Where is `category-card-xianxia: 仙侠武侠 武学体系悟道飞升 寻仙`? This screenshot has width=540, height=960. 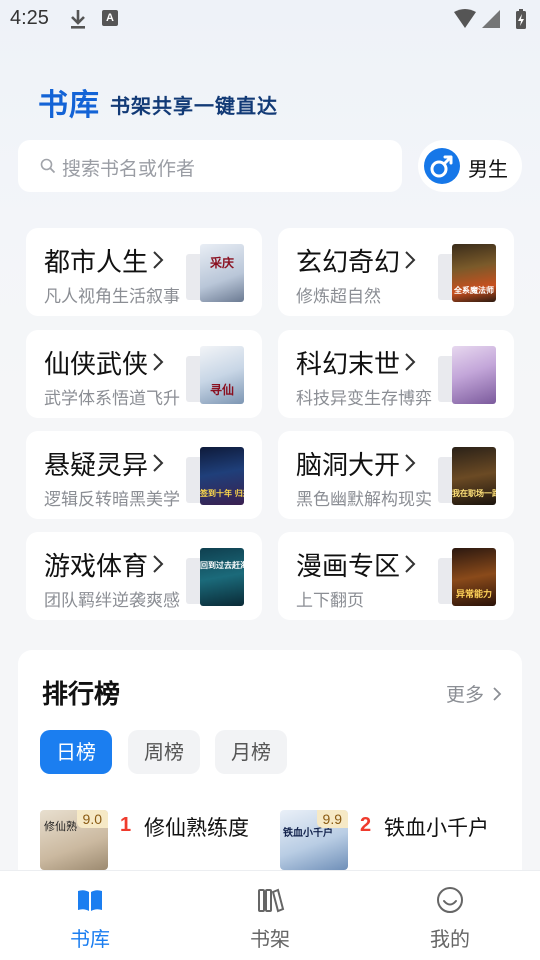 category-card-xianxia: 仙侠武侠 武学体系悟道飞升 寻仙 is located at coordinates (144, 374).